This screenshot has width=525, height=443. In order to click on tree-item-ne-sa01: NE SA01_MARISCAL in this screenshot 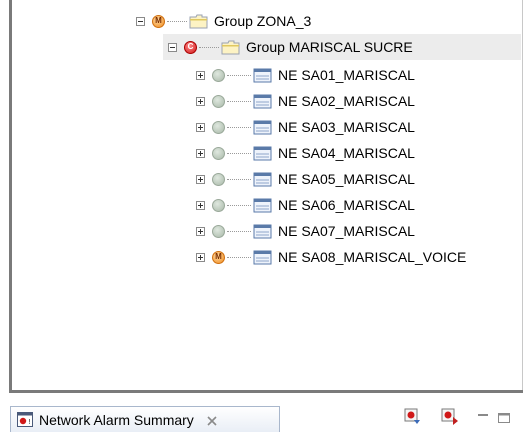, I will do `click(305, 75)`.